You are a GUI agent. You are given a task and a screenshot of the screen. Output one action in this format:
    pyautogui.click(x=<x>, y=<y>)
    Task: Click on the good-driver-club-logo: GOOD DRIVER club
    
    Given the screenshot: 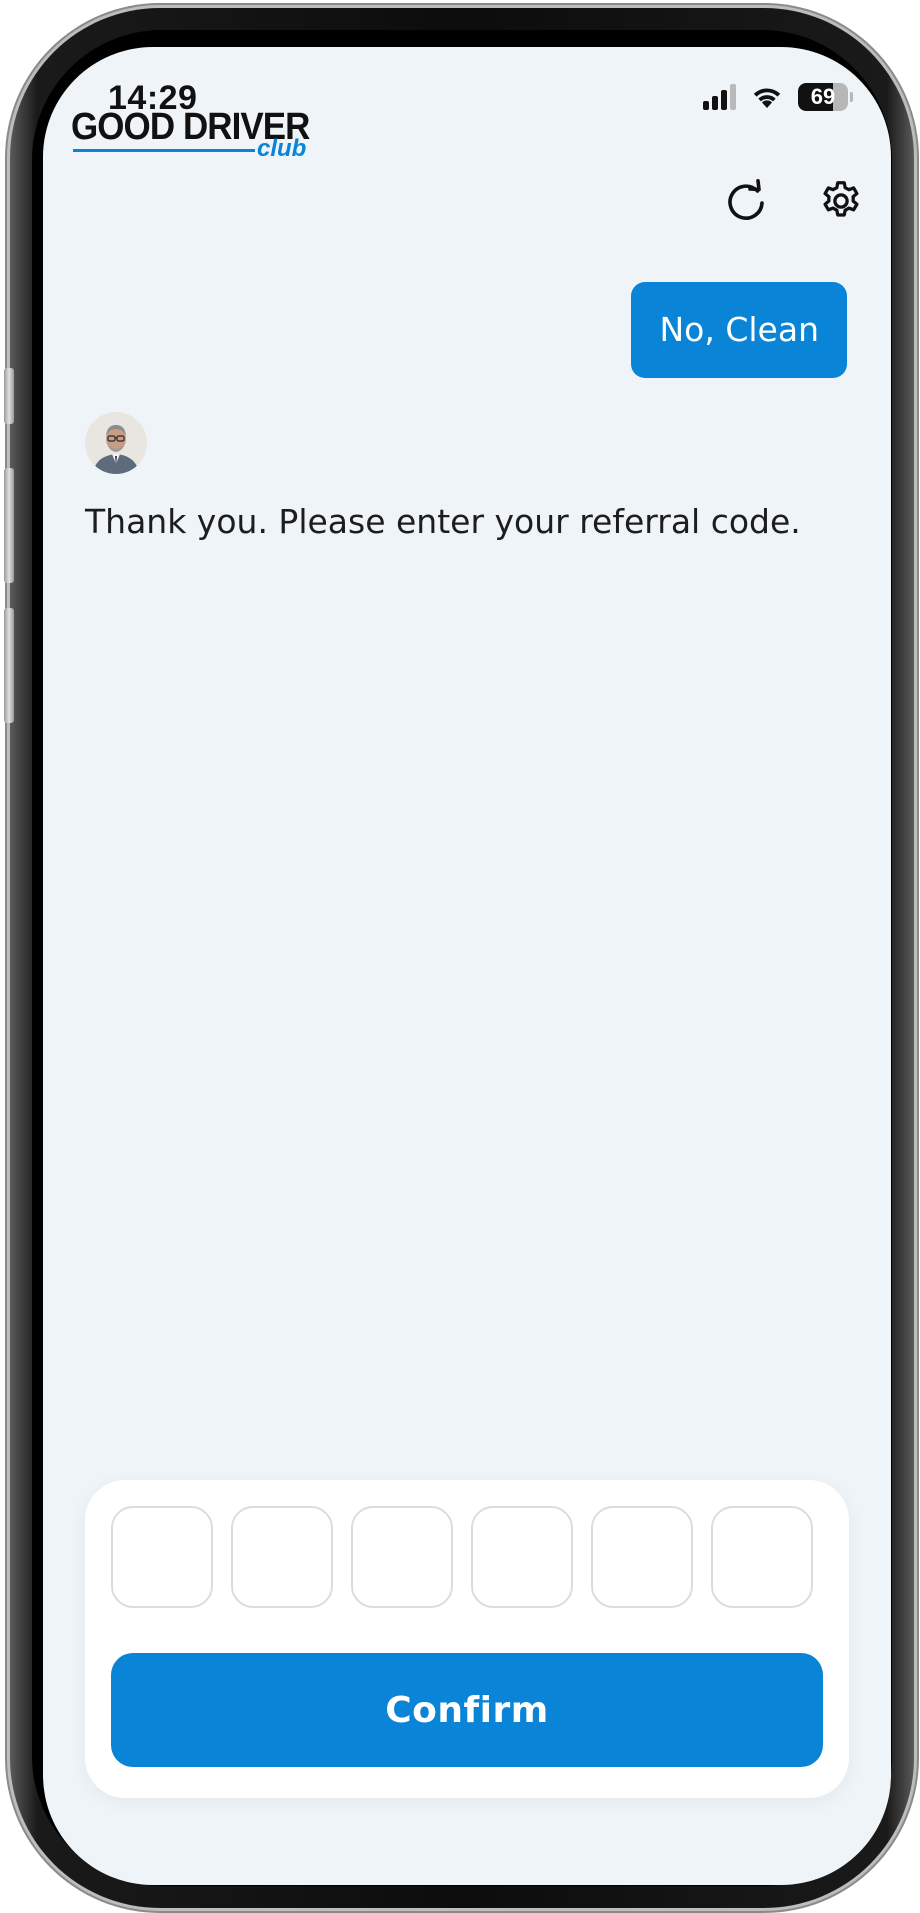 What is the action you would take?
    pyautogui.click(x=191, y=142)
    